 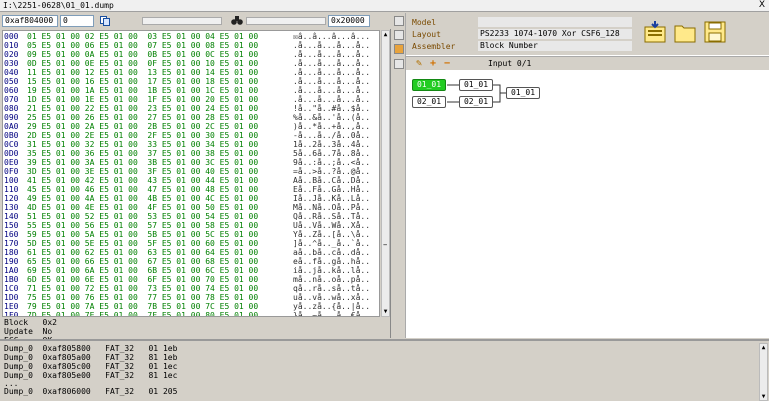 What do you see at coordinates (91, 348) in the screenshot?
I see `log-line: Dump_0 0xaf805800 FAT_32 01 1eb` at bounding box center [91, 348].